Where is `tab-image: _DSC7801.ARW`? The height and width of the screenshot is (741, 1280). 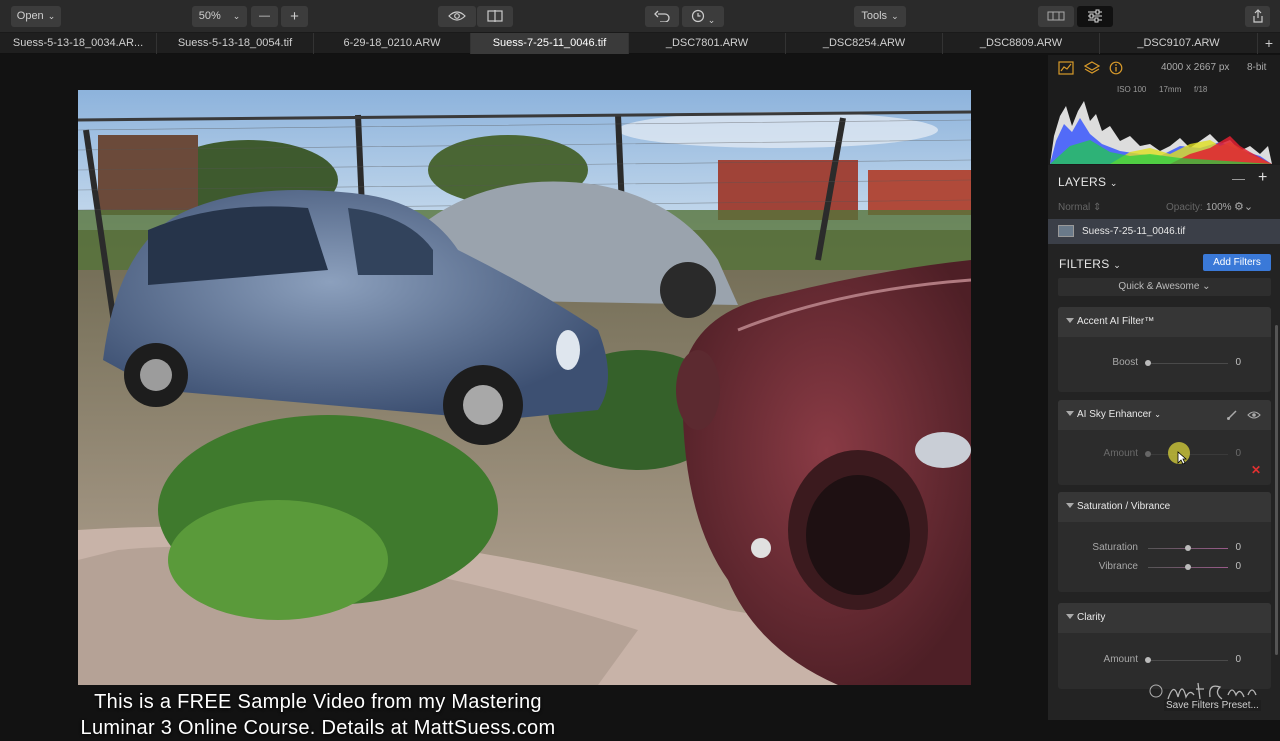
tab-image: _DSC7801.ARW is located at coordinates (707, 43).